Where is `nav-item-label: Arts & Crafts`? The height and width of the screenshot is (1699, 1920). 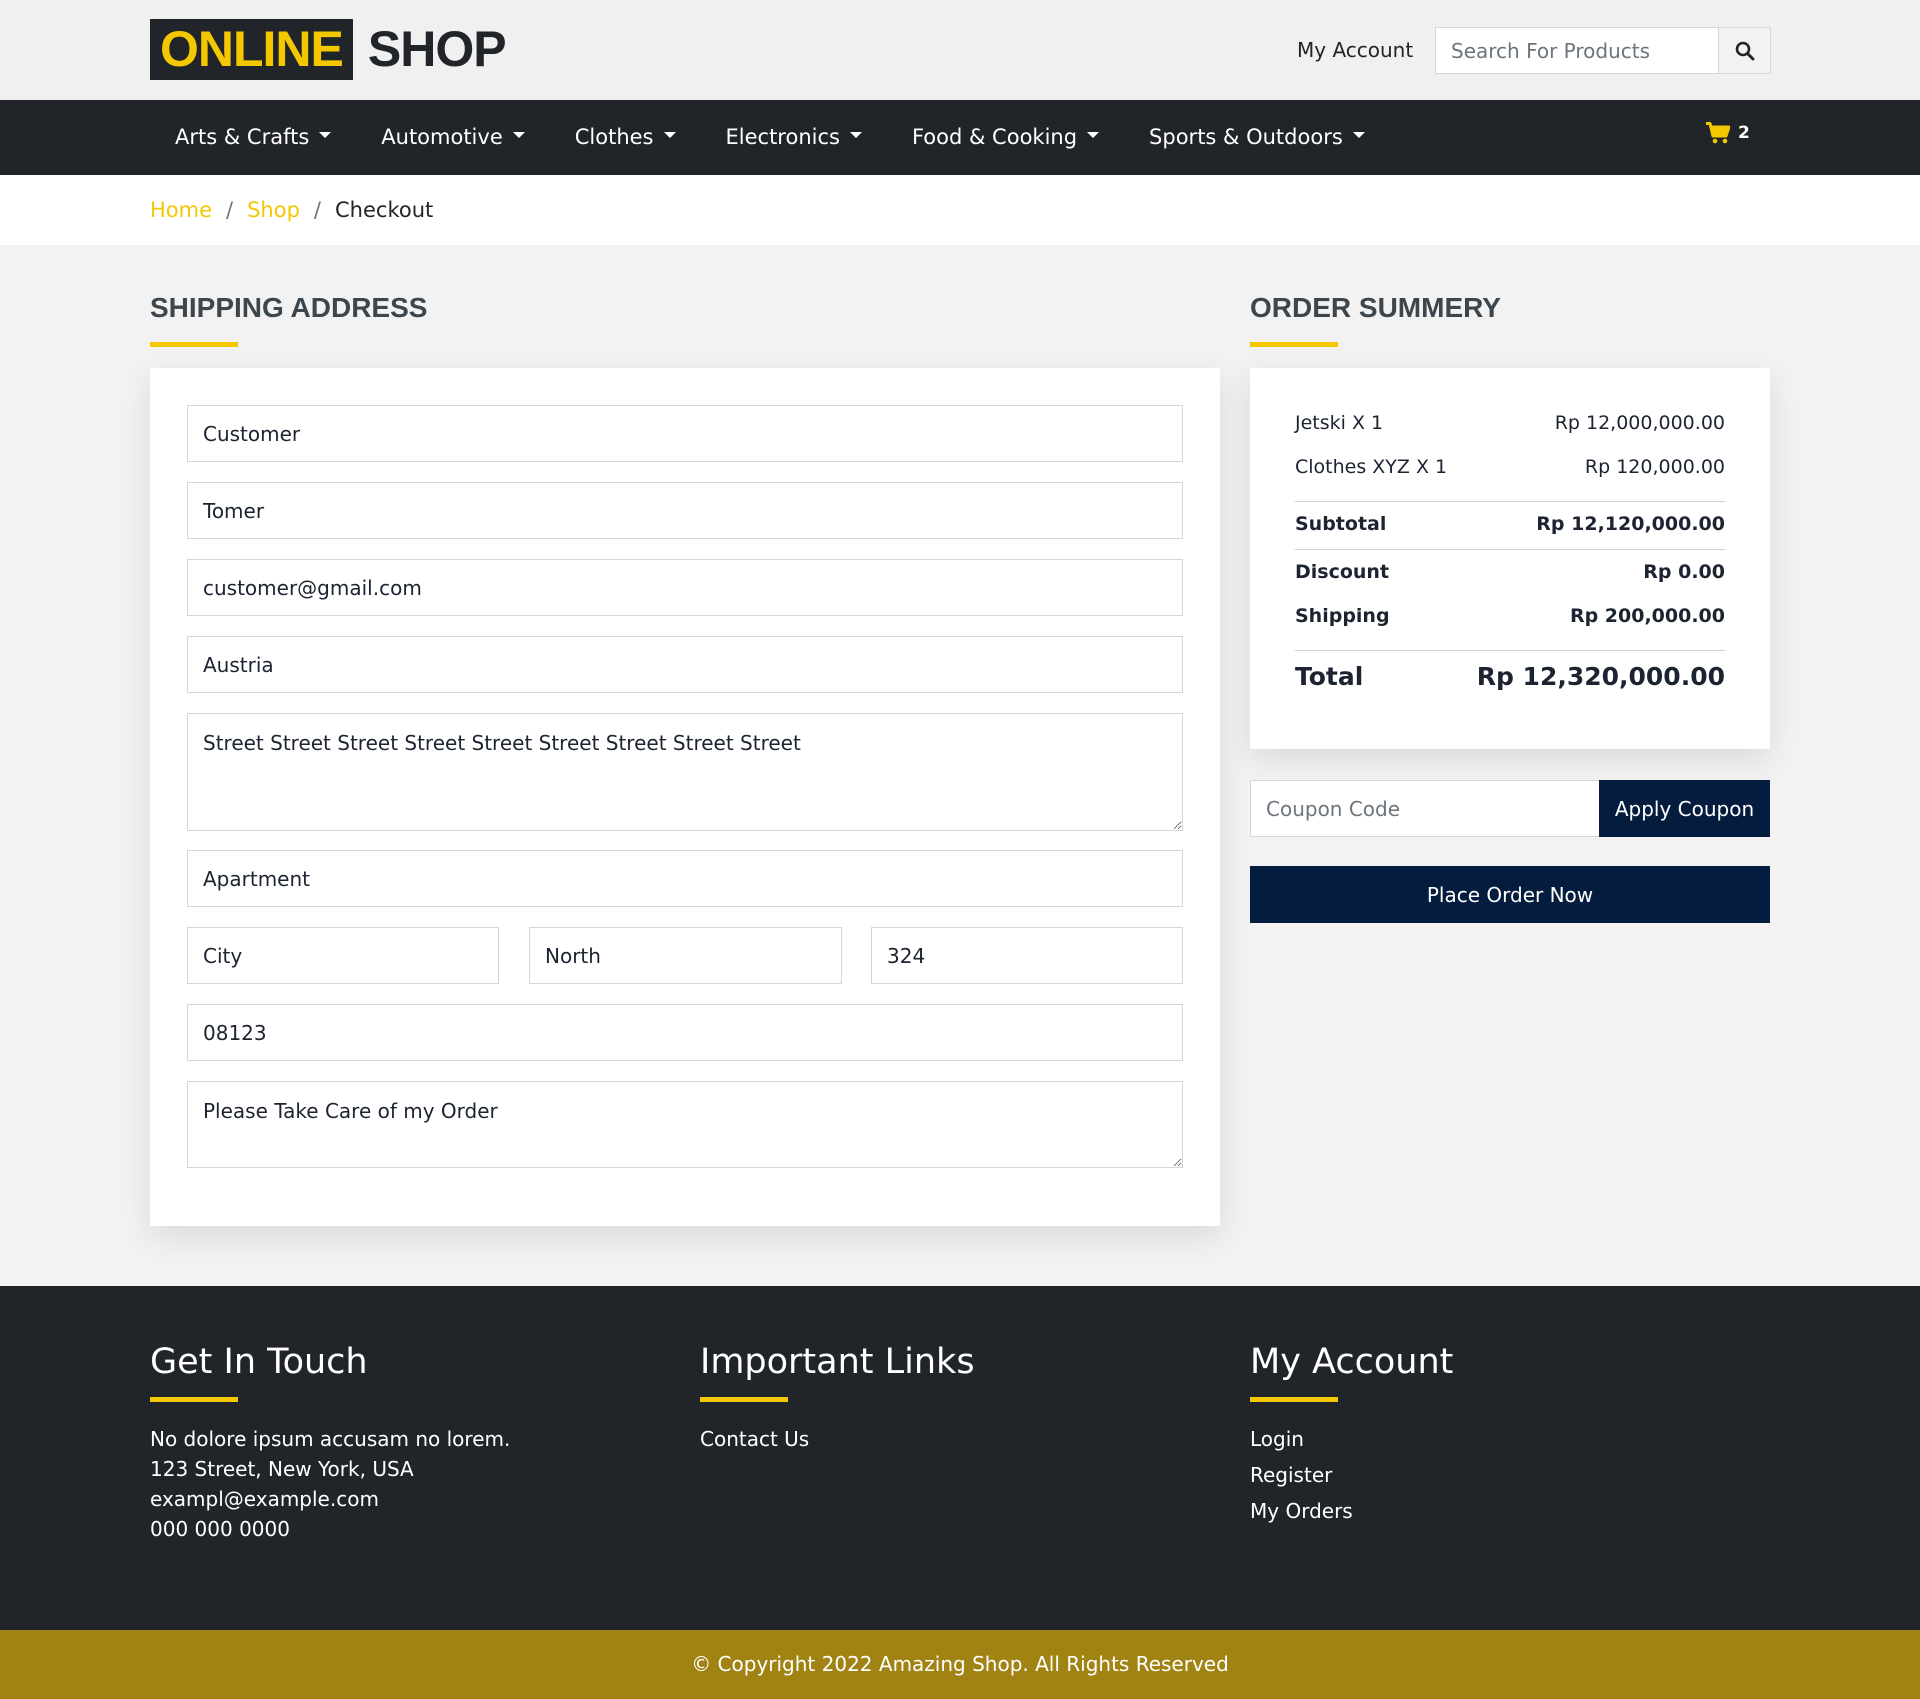 nav-item-label: Arts & Crafts is located at coordinates (242, 137).